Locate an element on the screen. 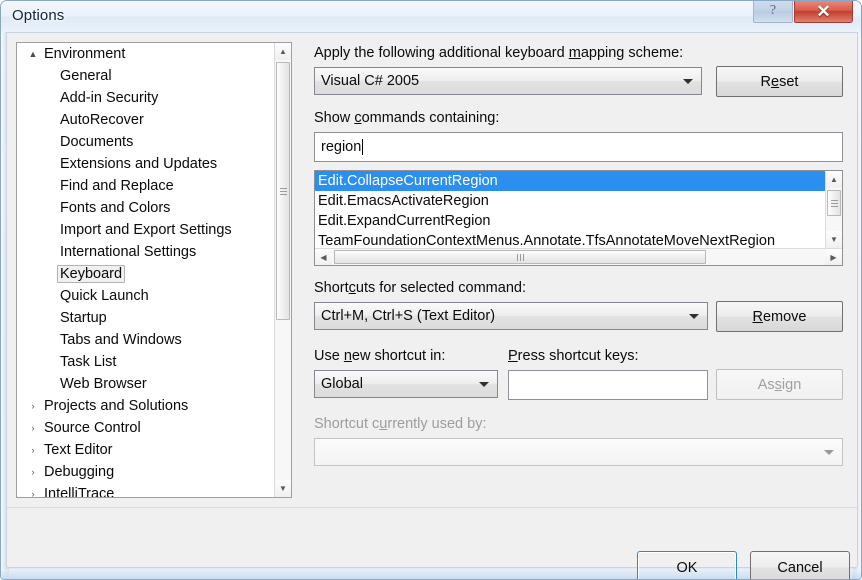  tree-item-label: General is located at coordinates (86, 76).